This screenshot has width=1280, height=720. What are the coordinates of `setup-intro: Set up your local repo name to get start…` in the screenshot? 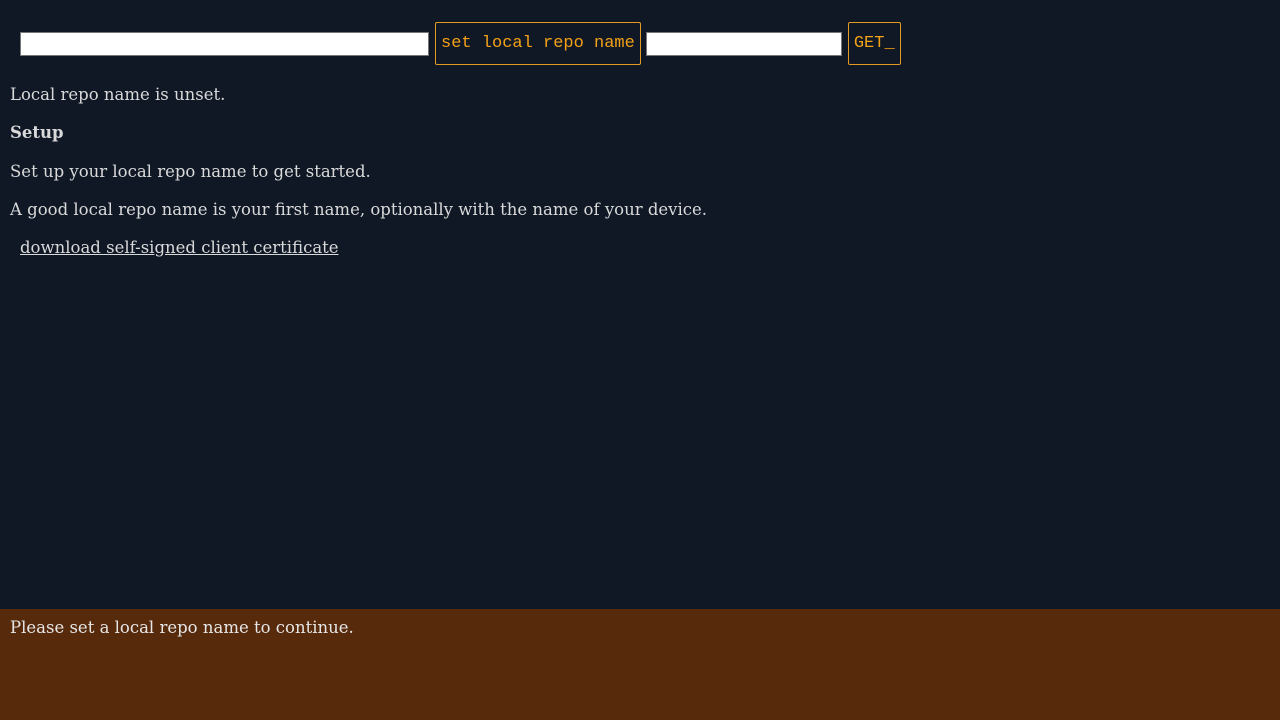 It's located at (190, 171).